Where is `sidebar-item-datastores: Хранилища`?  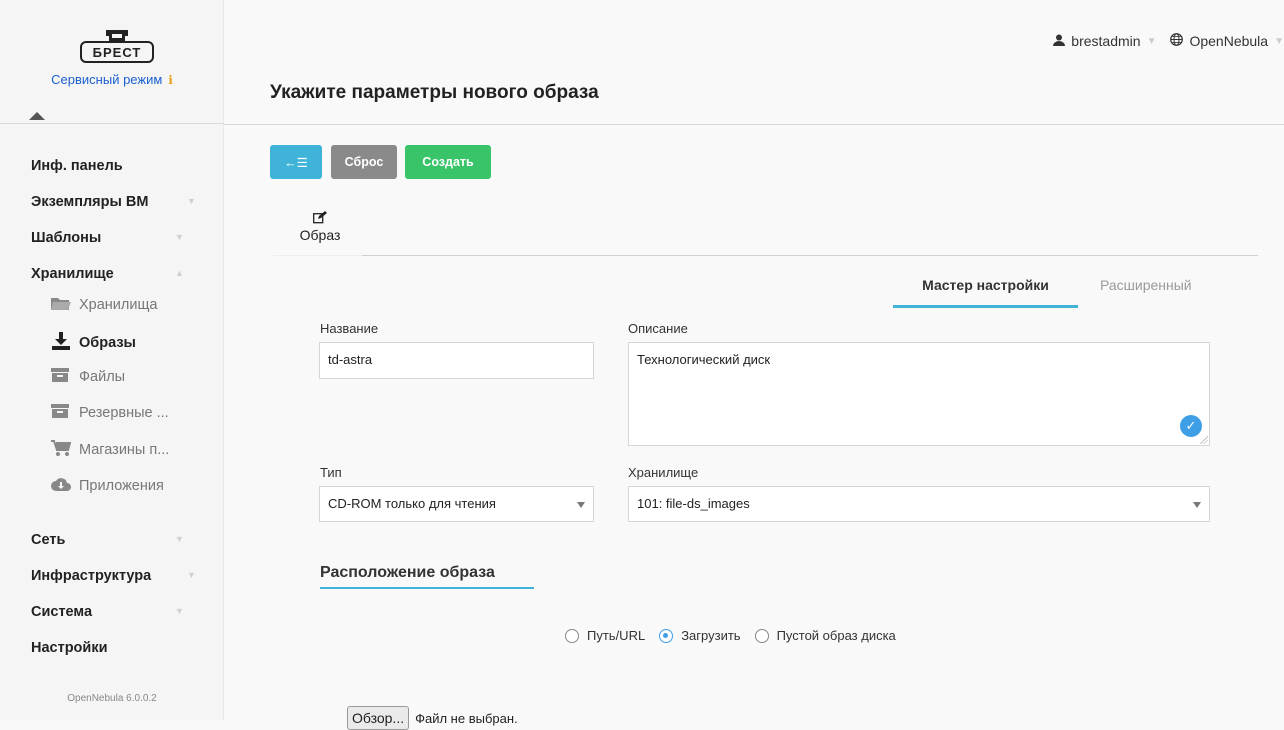
sidebar-item-datastores: Хранилища is located at coordinates (104, 305).